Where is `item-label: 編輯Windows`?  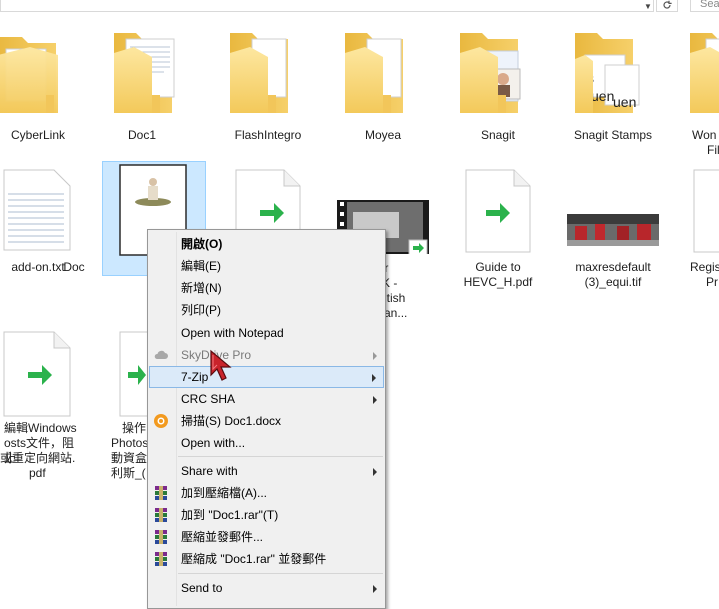 item-label: 編輯Windows is located at coordinates (40, 428).